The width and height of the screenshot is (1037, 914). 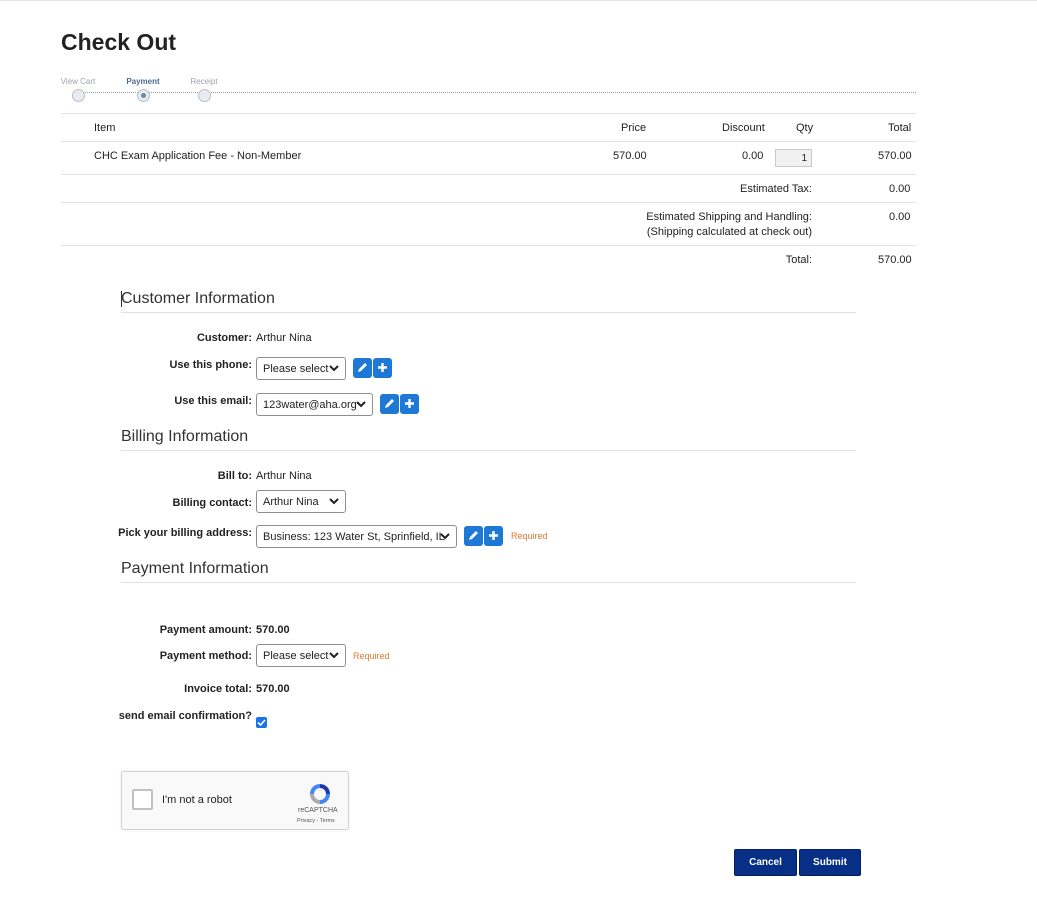 I want to click on checkmark-icon, so click(x=261, y=723).